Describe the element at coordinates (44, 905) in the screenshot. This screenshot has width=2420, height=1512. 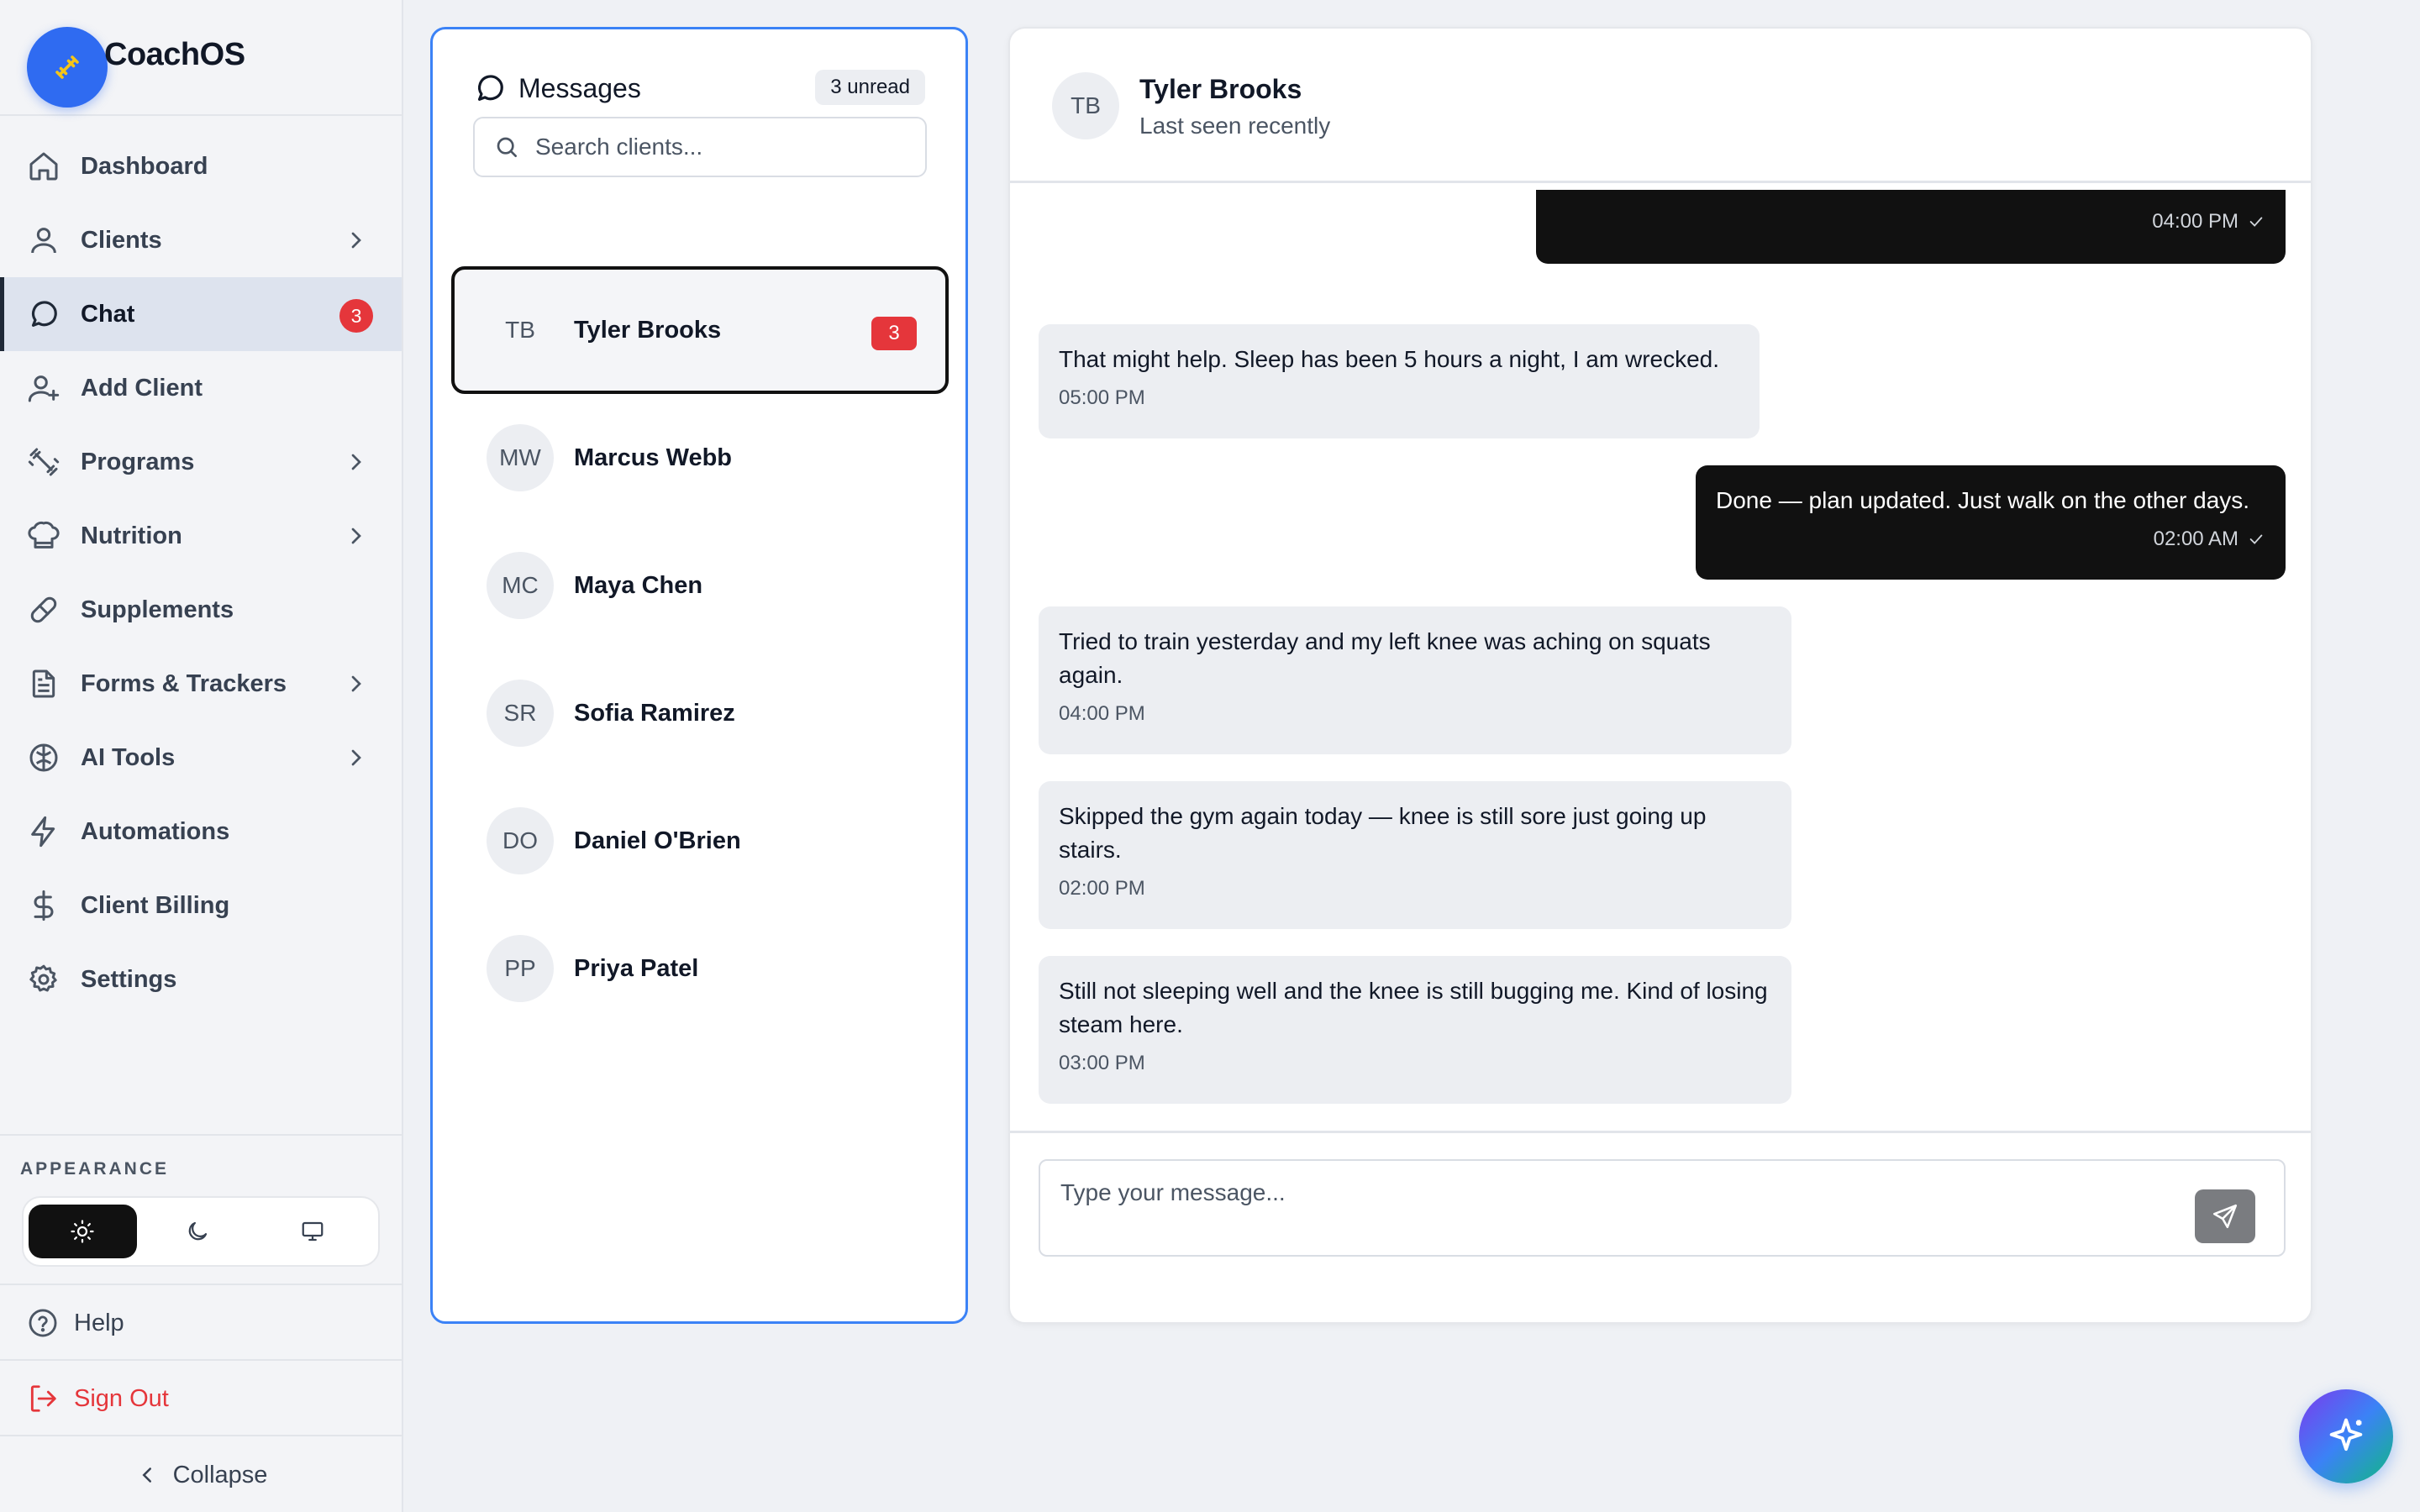
I see `dollar-icon` at that location.